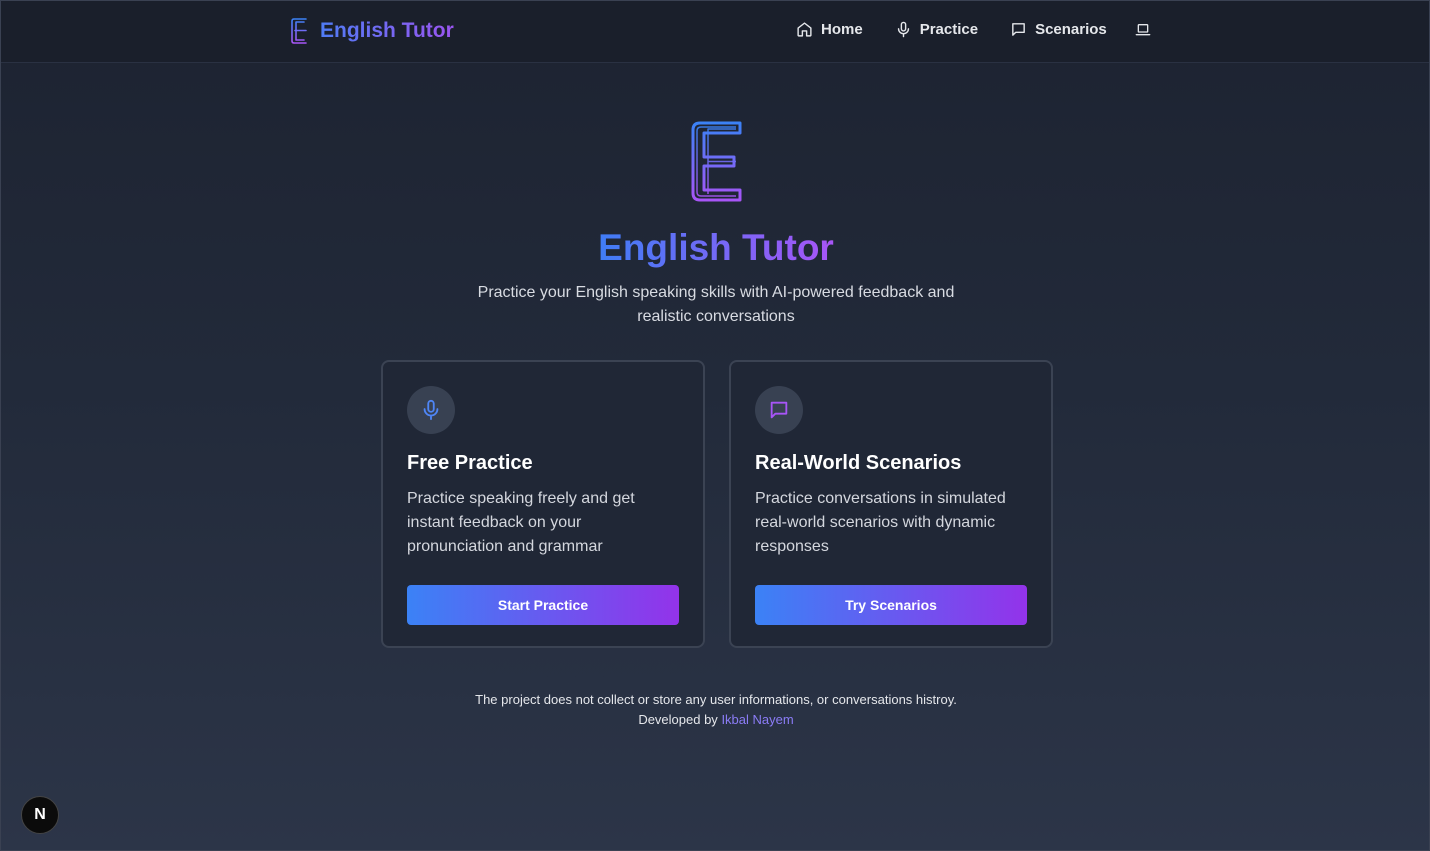 The height and width of the screenshot is (851, 1430). Describe the element at coordinates (858, 463) in the screenshot. I see `card-title: Real-World Scenarios` at that location.